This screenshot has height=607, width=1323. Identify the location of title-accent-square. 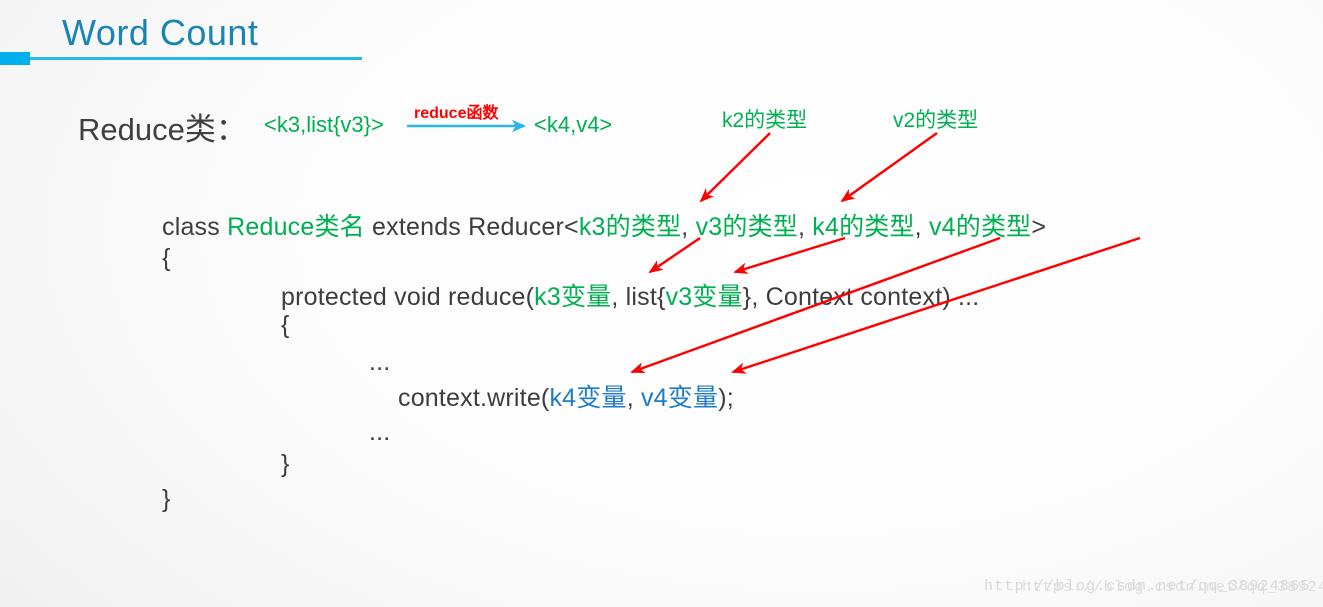
(15, 58).